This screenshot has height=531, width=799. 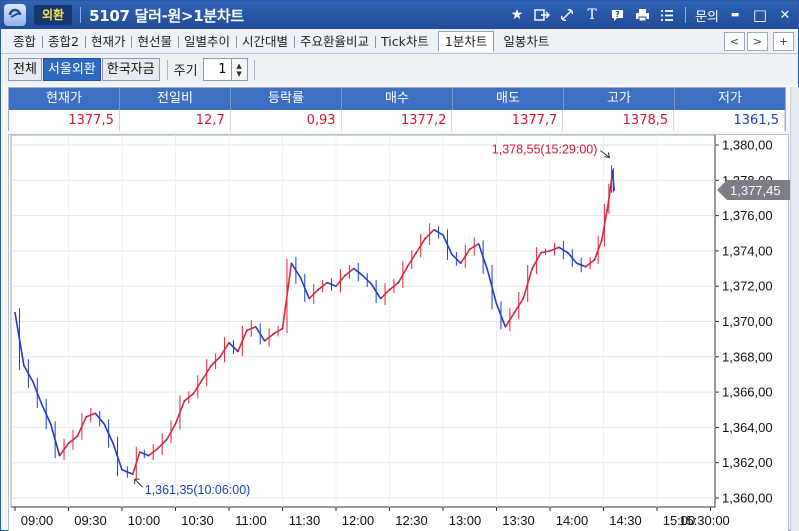 What do you see at coordinates (592, 15) in the screenshot?
I see `text-icon: T` at bounding box center [592, 15].